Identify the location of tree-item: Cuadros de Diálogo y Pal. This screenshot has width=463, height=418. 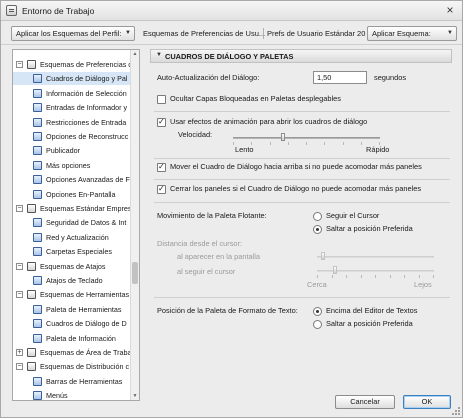
(71, 79).